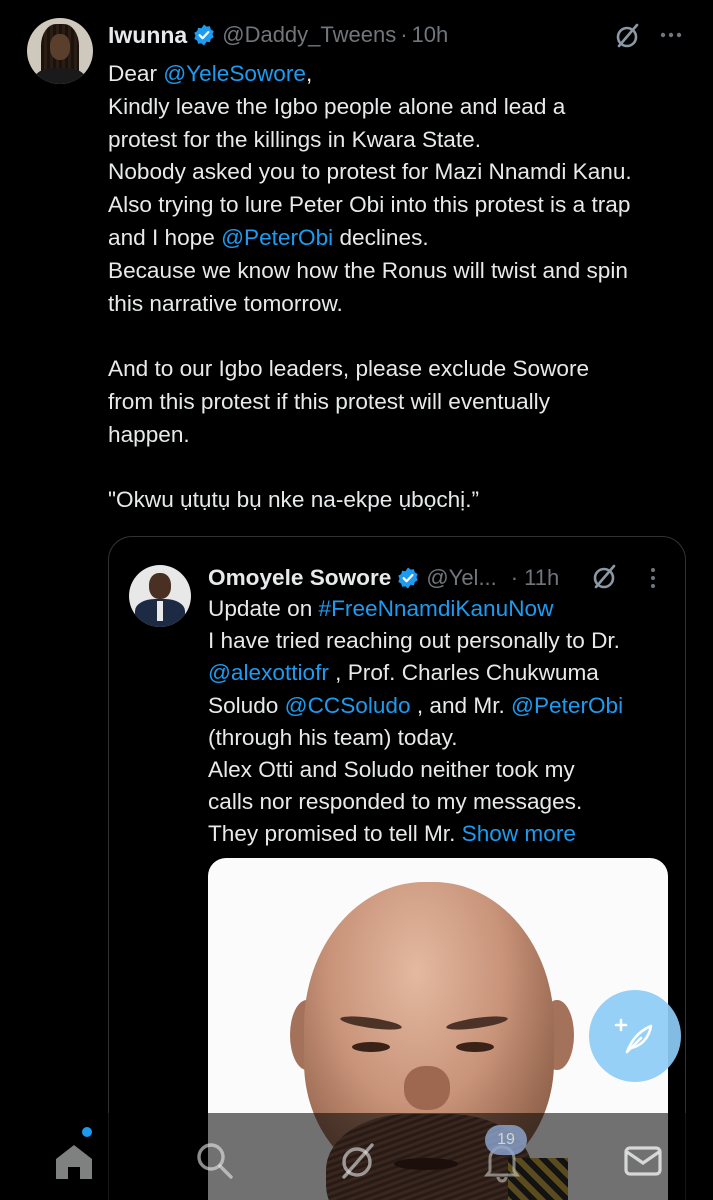 The height and width of the screenshot is (1200, 713). I want to click on text-segment: declines., so click(381, 237).